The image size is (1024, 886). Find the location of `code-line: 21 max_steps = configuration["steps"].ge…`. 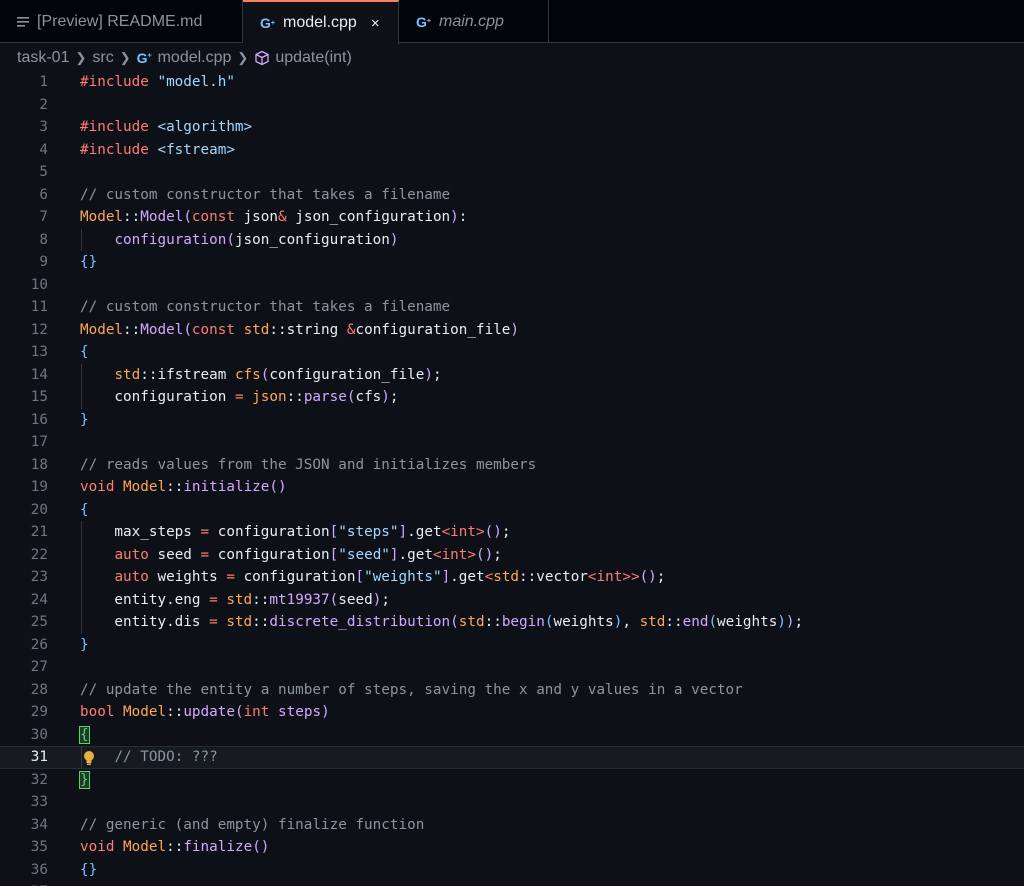

code-line: 21 max_steps = configuration["steps"].ge… is located at coordinates (512, 532).